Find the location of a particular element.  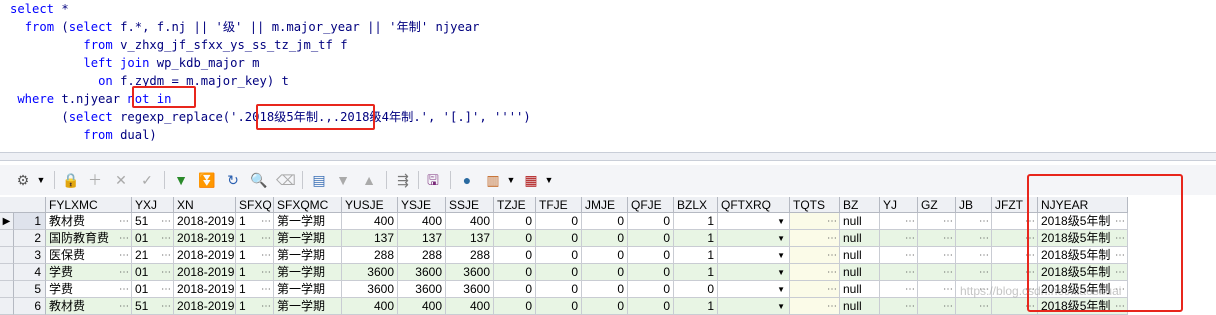

column-header-yusje: YUSJE is located at coordinates (370, 205).